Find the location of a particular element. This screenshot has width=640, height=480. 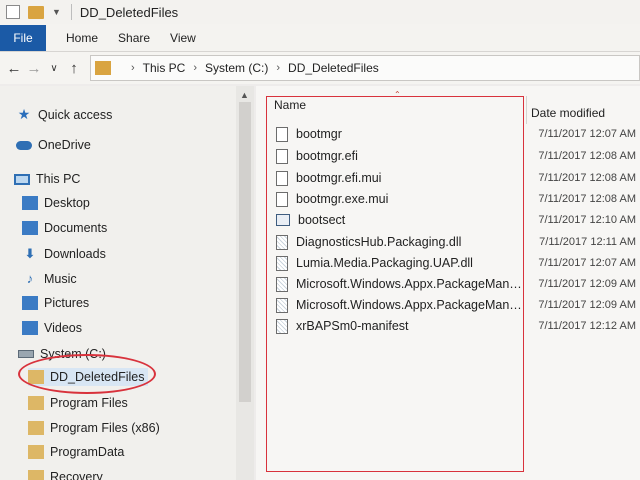

scrollbar-thumb is located at coordinates (245, 252).